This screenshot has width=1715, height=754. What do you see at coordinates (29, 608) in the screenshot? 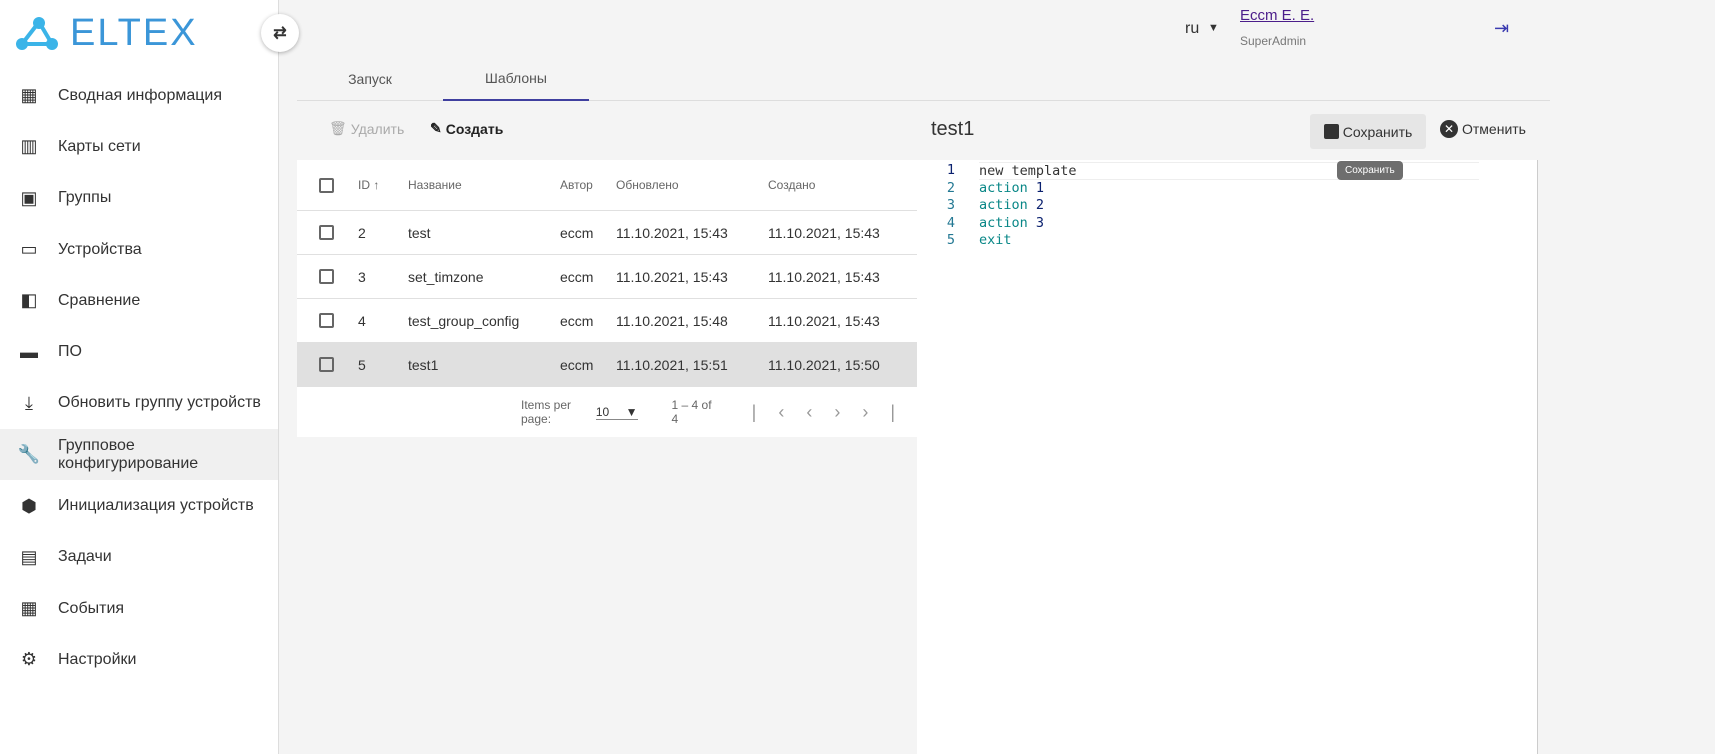
I see `calendar-icon: ▦` at bounding box center [29, 608].